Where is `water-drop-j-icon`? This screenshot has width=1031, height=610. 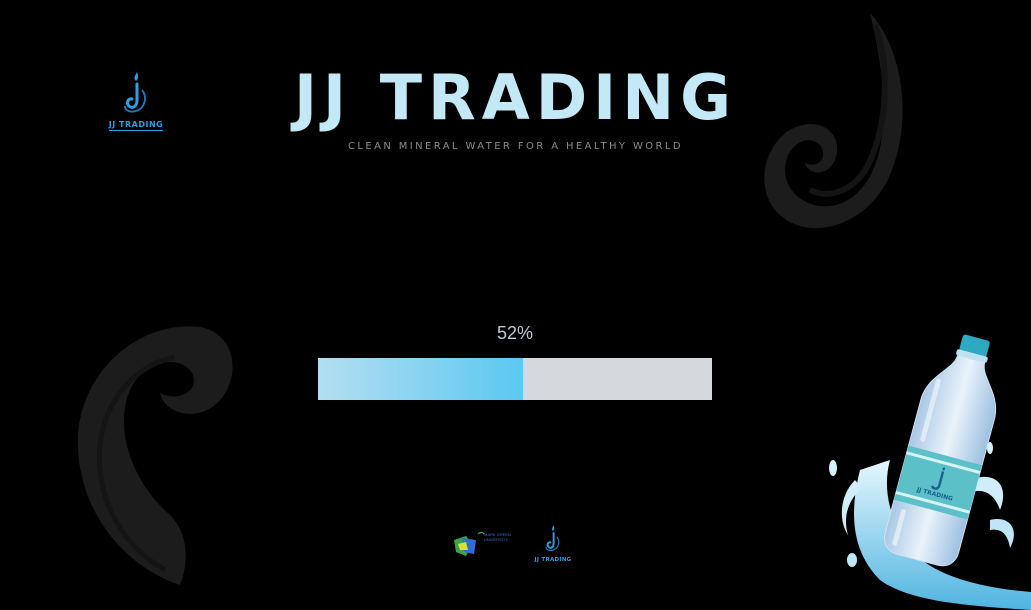
water-drop-j-icon is located at coordinates (552, 538).